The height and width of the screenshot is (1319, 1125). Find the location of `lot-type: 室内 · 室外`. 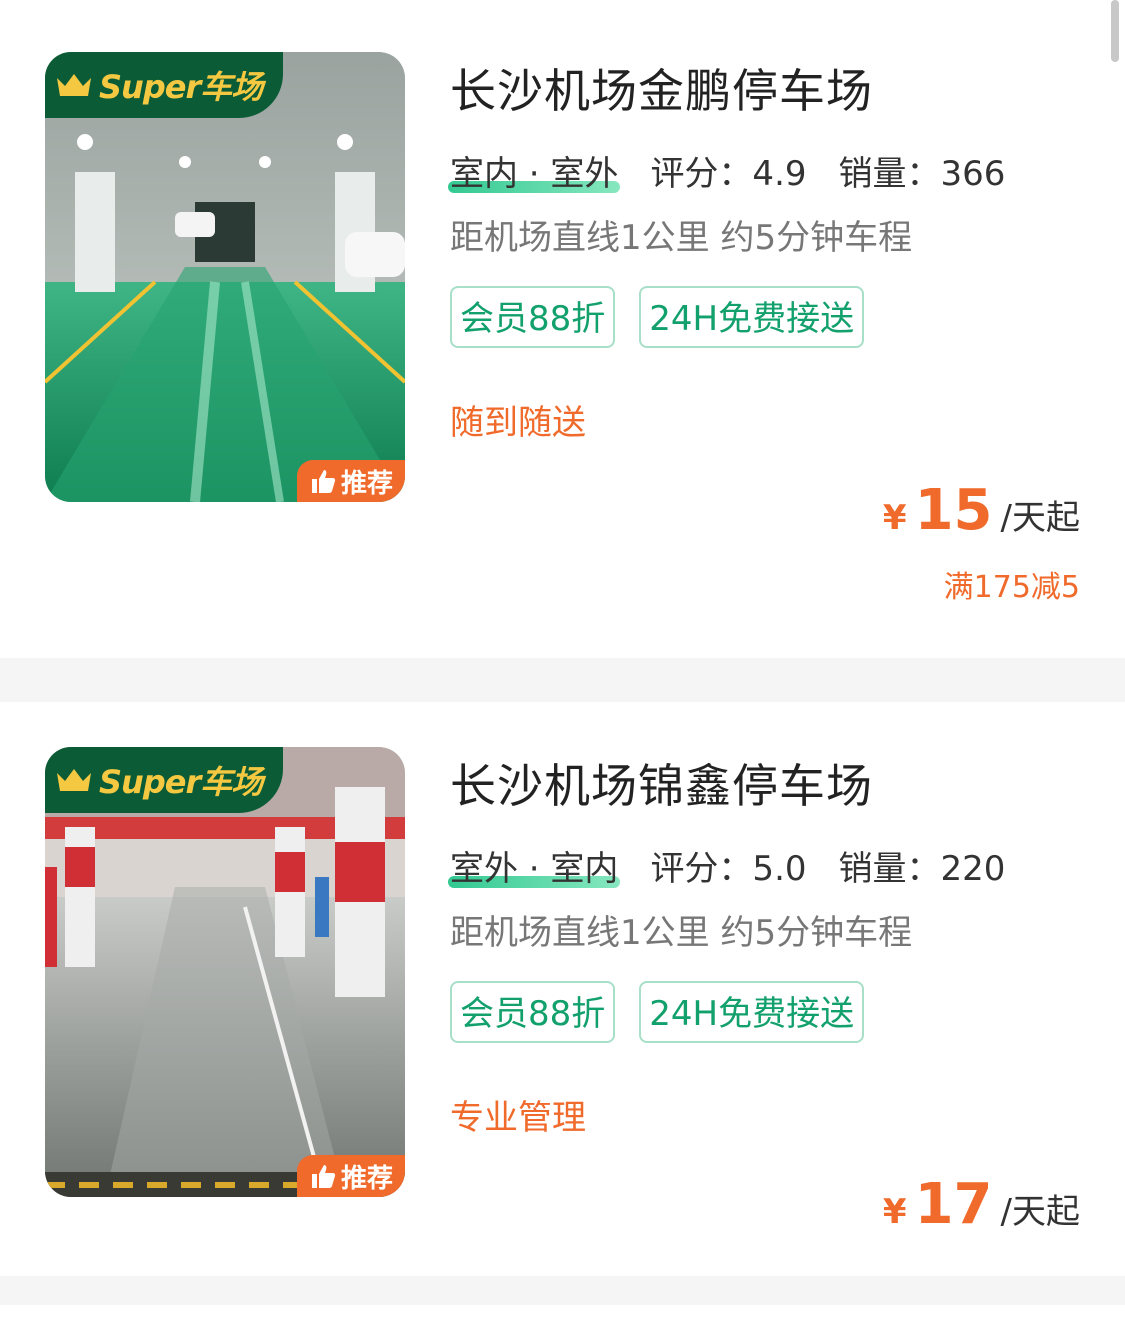

lot-type: 室内 · 室外 is located at coordinates (534, 170).